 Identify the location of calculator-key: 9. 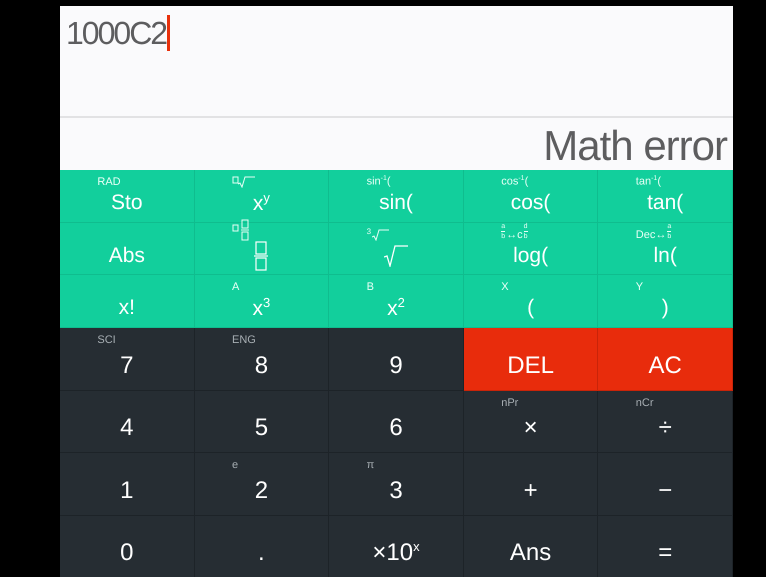
(396, 359).